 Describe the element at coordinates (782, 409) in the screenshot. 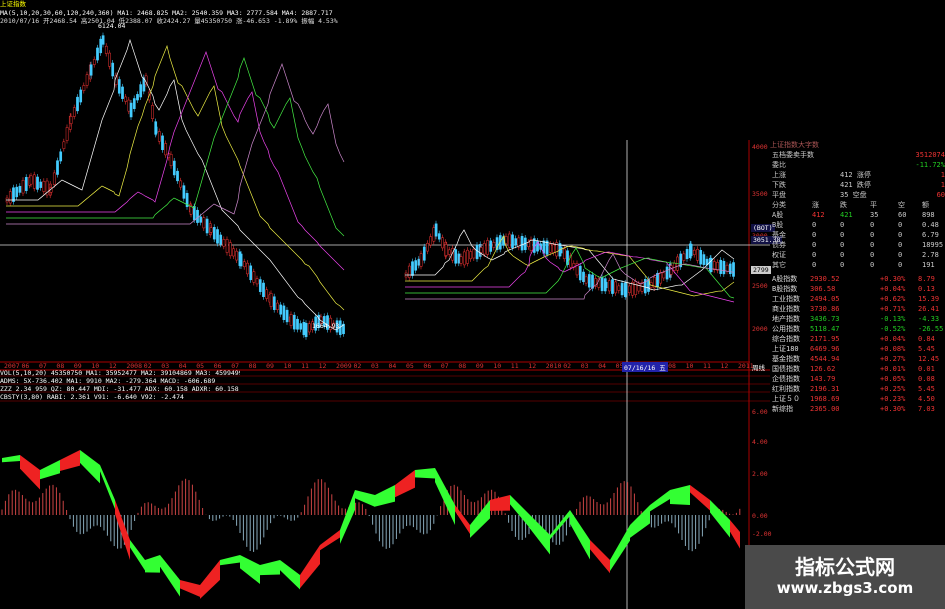

I see `panel-cell: 新综指` at that location.